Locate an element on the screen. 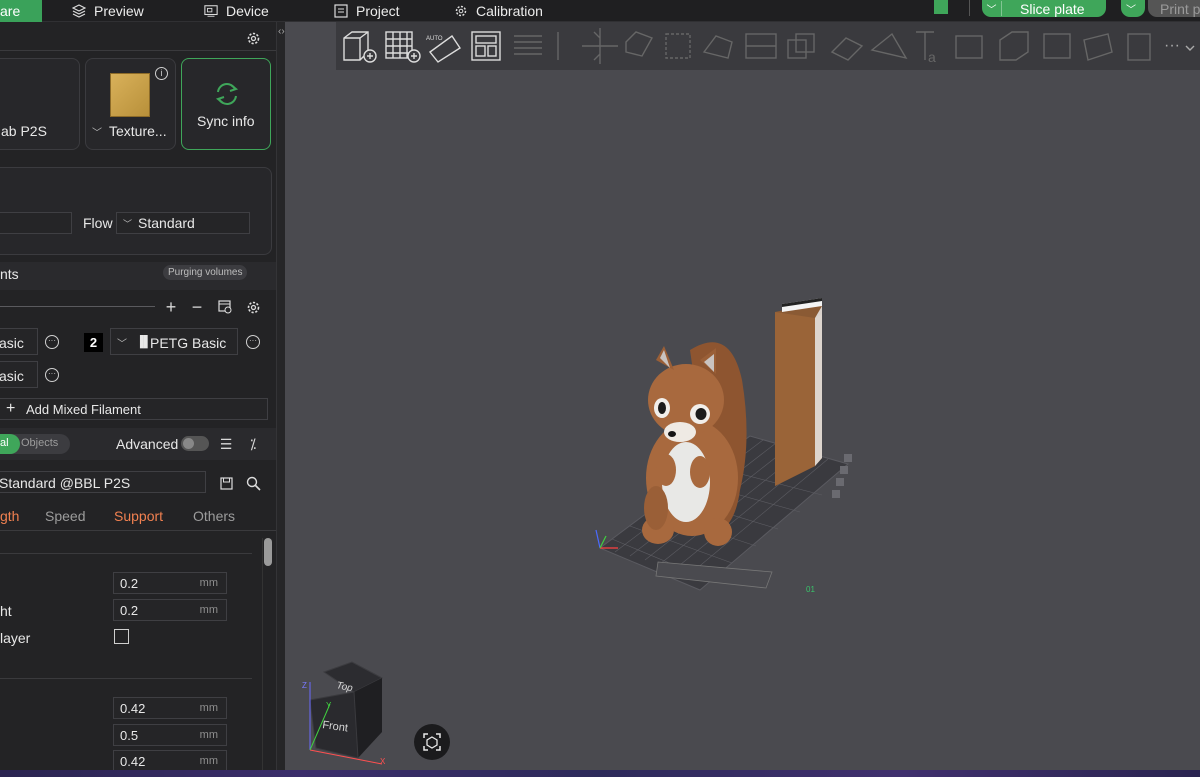 The width and height of the screenshot is (1200, 777). flow-label: Flow is located at coordinates (98, 223).